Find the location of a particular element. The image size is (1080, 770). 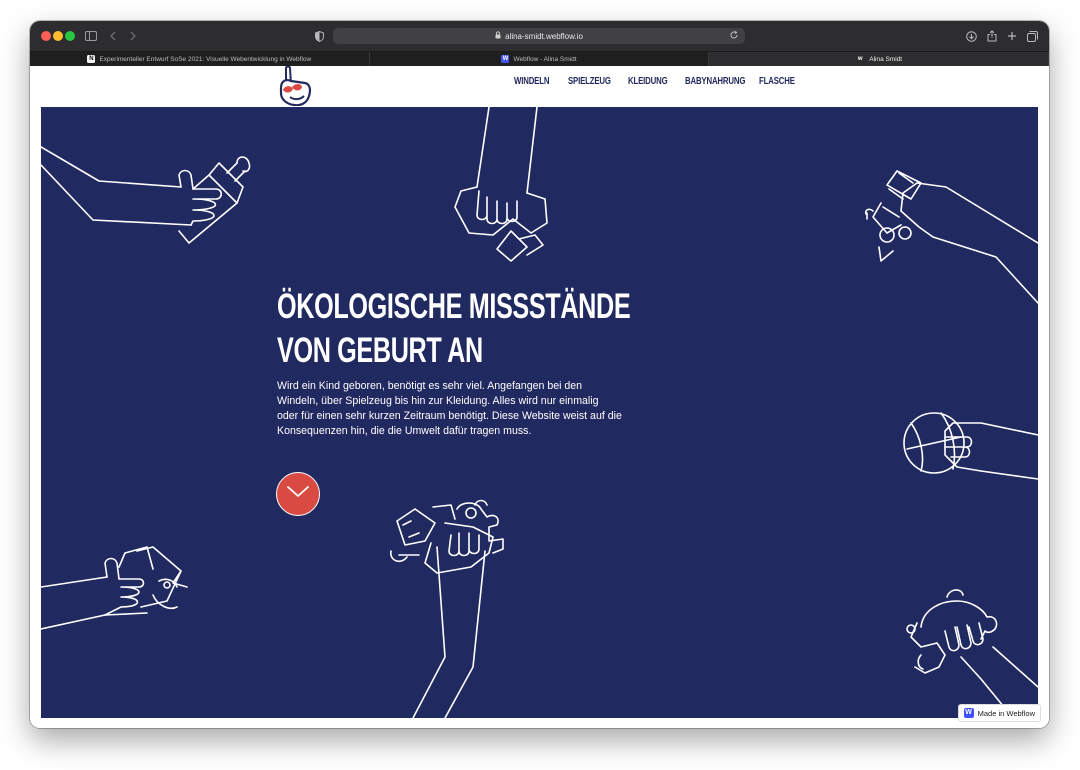

hand-with-fish-illustration is located at coordinates (114, 588).